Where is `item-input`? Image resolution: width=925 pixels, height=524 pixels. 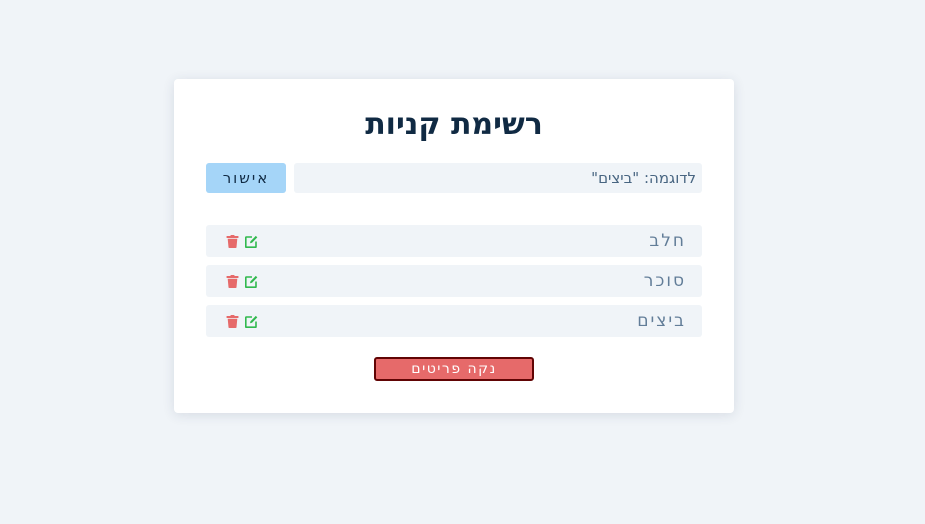
item-input is located at coordinates (498, 178).